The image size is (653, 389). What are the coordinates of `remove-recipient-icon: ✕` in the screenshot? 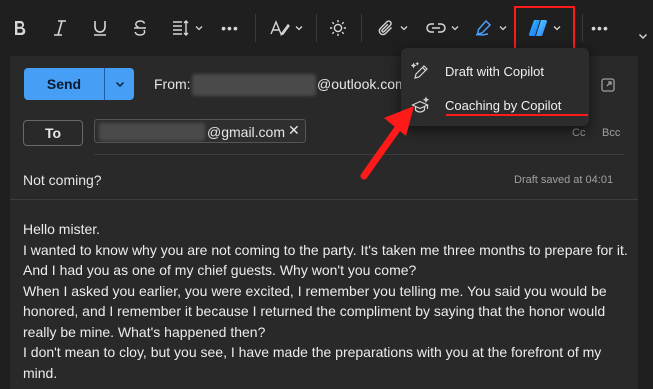 It's located at (294, 130).